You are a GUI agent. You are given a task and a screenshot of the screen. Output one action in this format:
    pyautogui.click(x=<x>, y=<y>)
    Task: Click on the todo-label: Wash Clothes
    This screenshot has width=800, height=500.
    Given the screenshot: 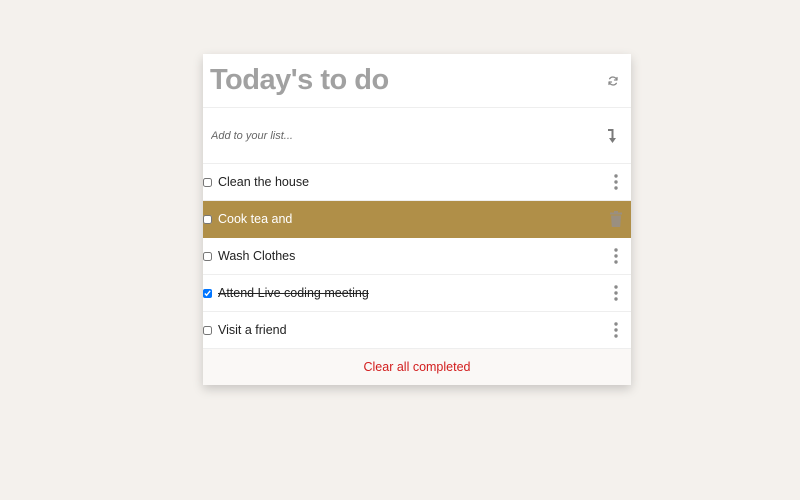 What is the action you would take?
    pyautogui.click(x=257, y=256)
    